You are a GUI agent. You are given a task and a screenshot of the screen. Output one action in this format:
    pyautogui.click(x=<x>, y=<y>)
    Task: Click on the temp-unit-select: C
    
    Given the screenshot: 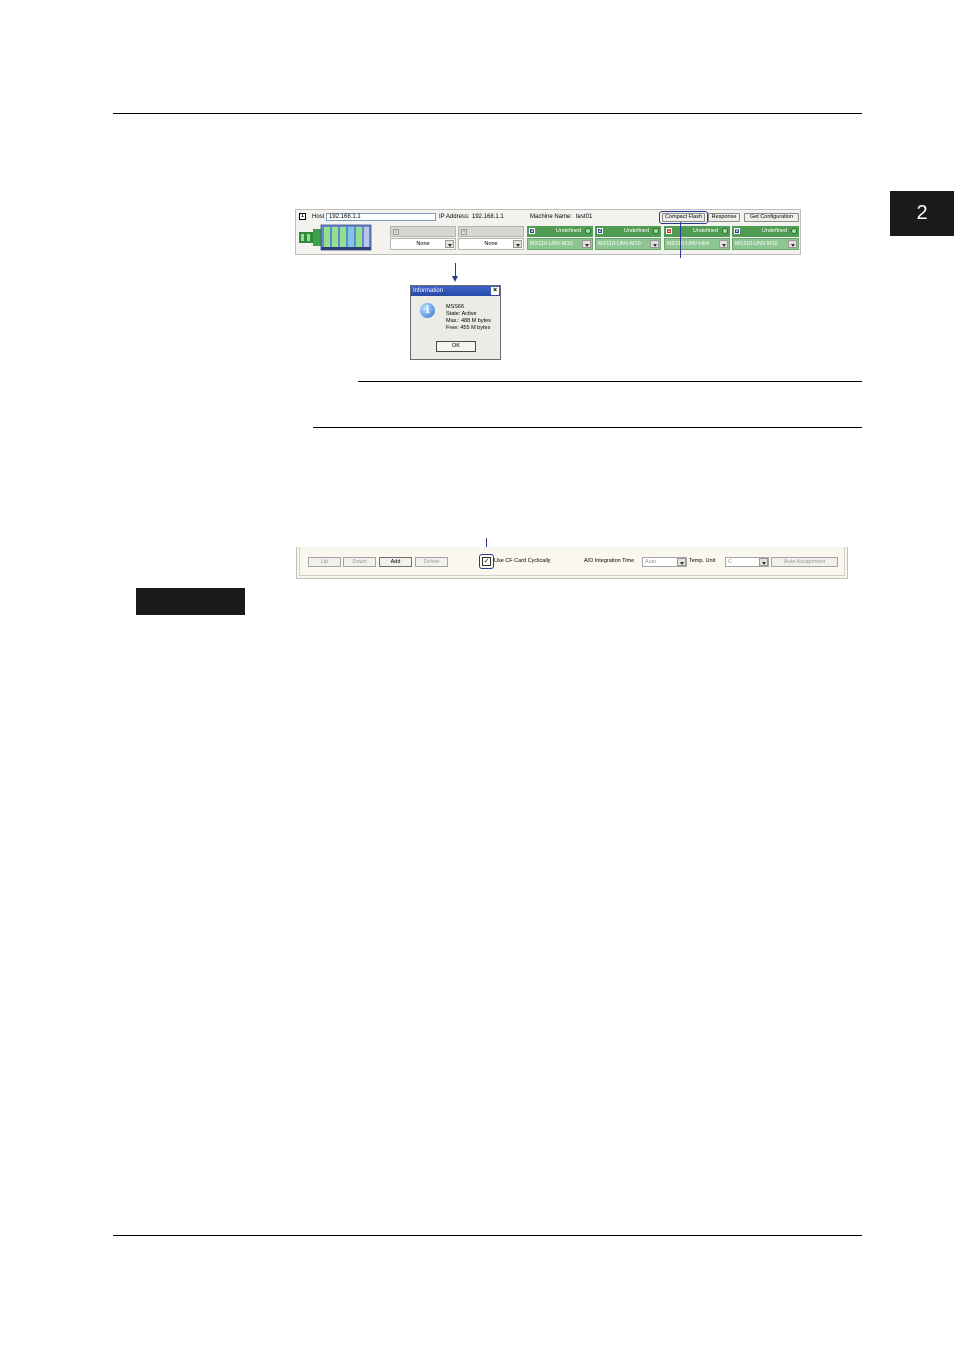 What is the action you would take?
    pyautogui.click(x=747, y=562)
    